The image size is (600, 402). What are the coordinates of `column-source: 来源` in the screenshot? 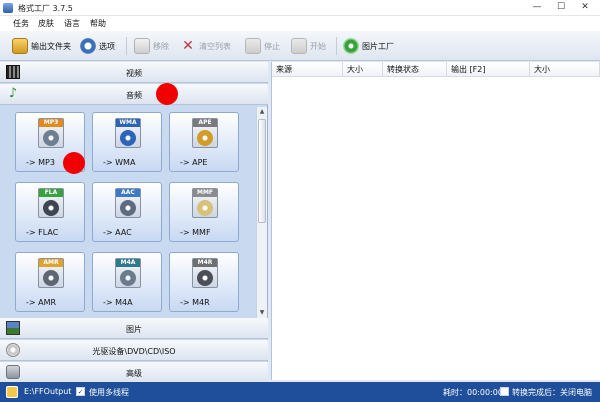 It's located at (307, 69).